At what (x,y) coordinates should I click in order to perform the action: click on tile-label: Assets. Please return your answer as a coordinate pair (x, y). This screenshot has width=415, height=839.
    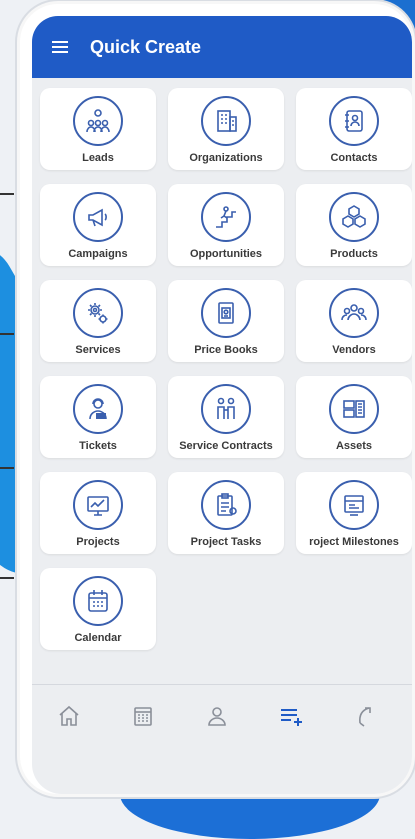
    Looking at the image, I should click on (354, 446).